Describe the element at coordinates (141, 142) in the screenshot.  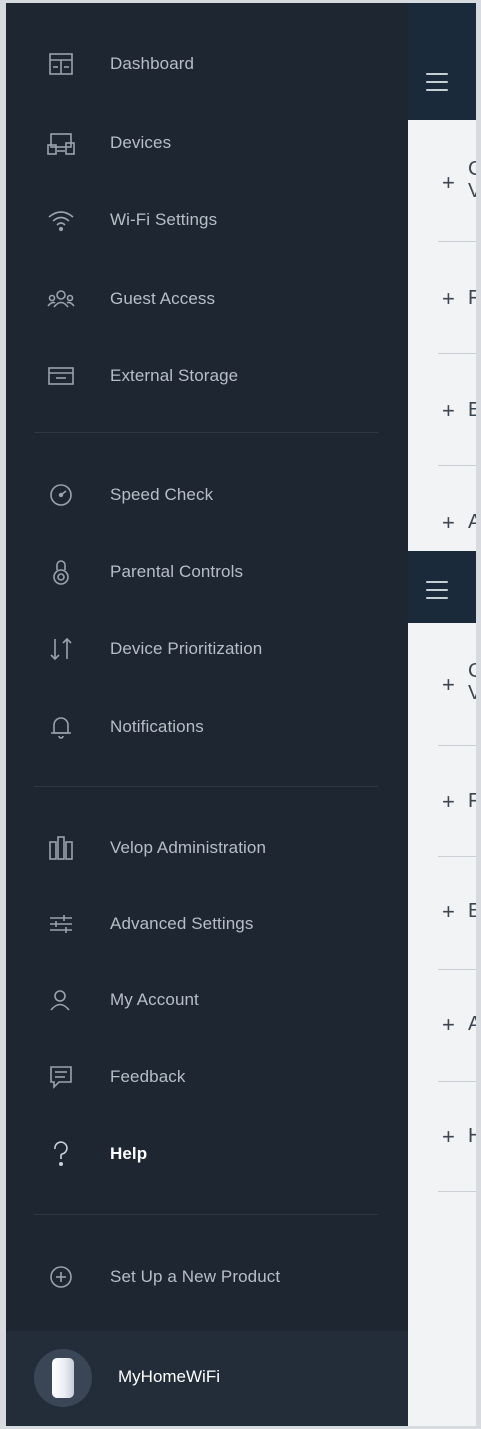
I see `nav-item-label: Devices` at that location.